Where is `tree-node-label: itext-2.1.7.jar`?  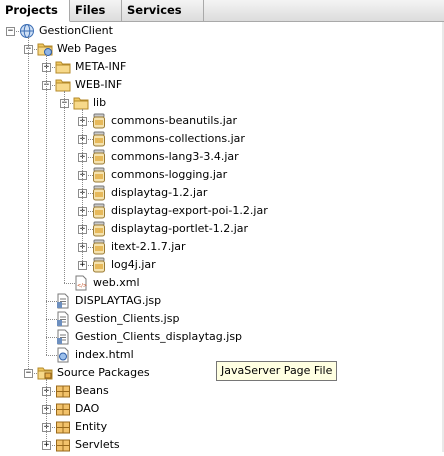
tree-node-label: itext-2.1.7.jar is located at coordinates (148, 247).